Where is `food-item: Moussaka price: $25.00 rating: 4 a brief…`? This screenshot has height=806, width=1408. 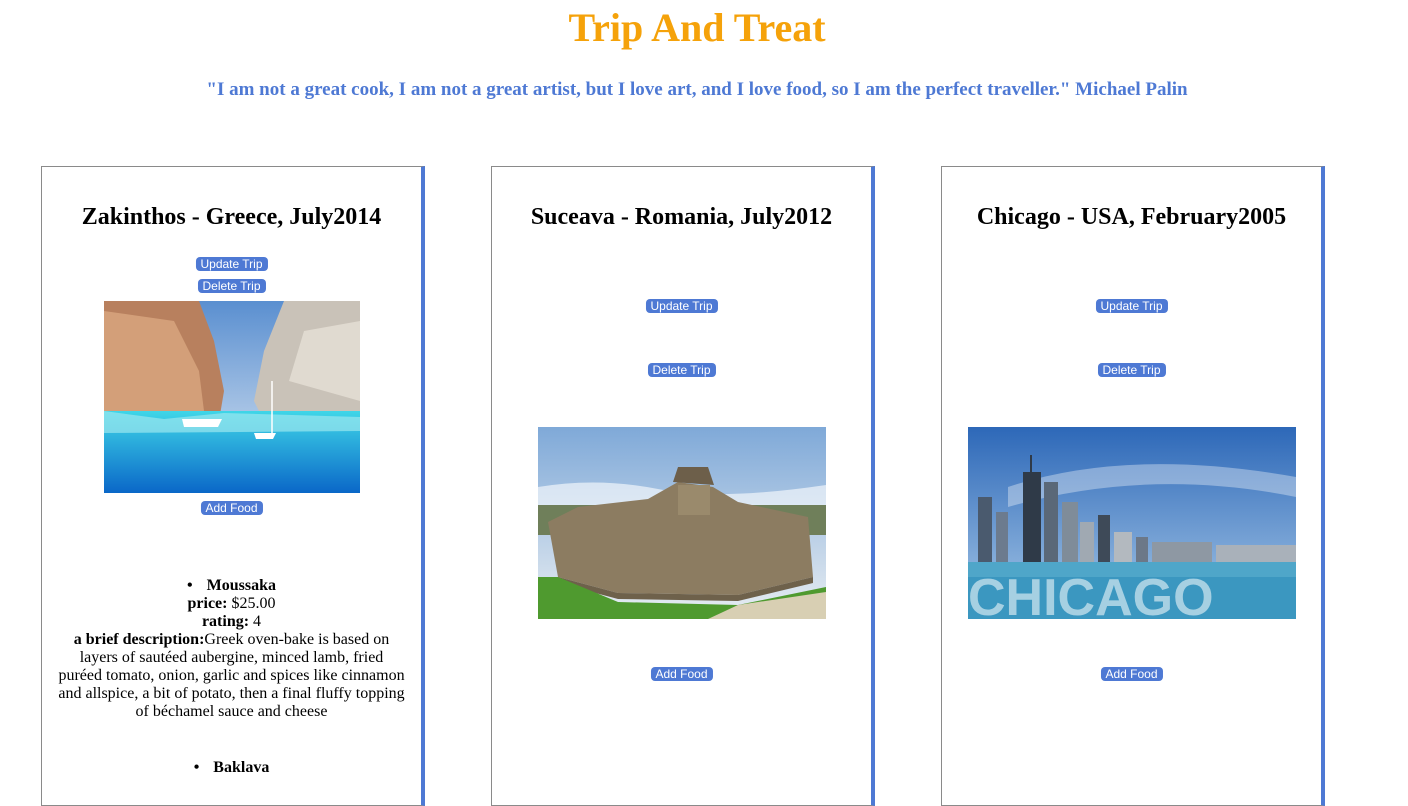
food-item: Moussaka price: $25.00 rating: 4 a brief… is located at coordinates (231, 649).